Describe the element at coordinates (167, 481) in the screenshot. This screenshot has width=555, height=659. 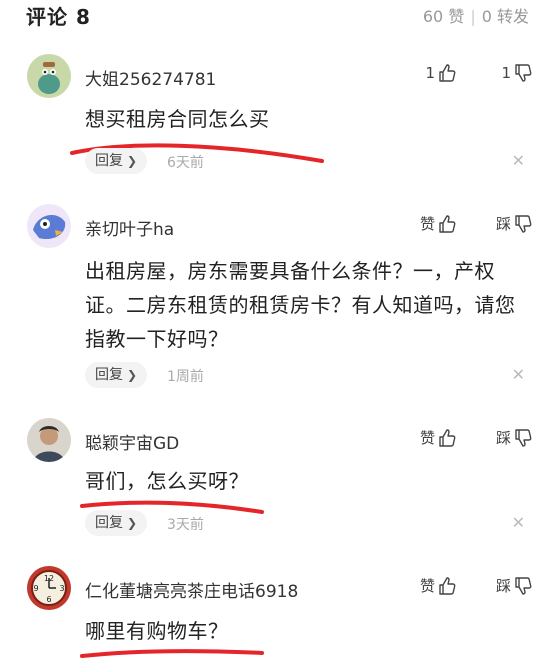
I see `comment-text: 哥们，怎么买呀？` at that location.